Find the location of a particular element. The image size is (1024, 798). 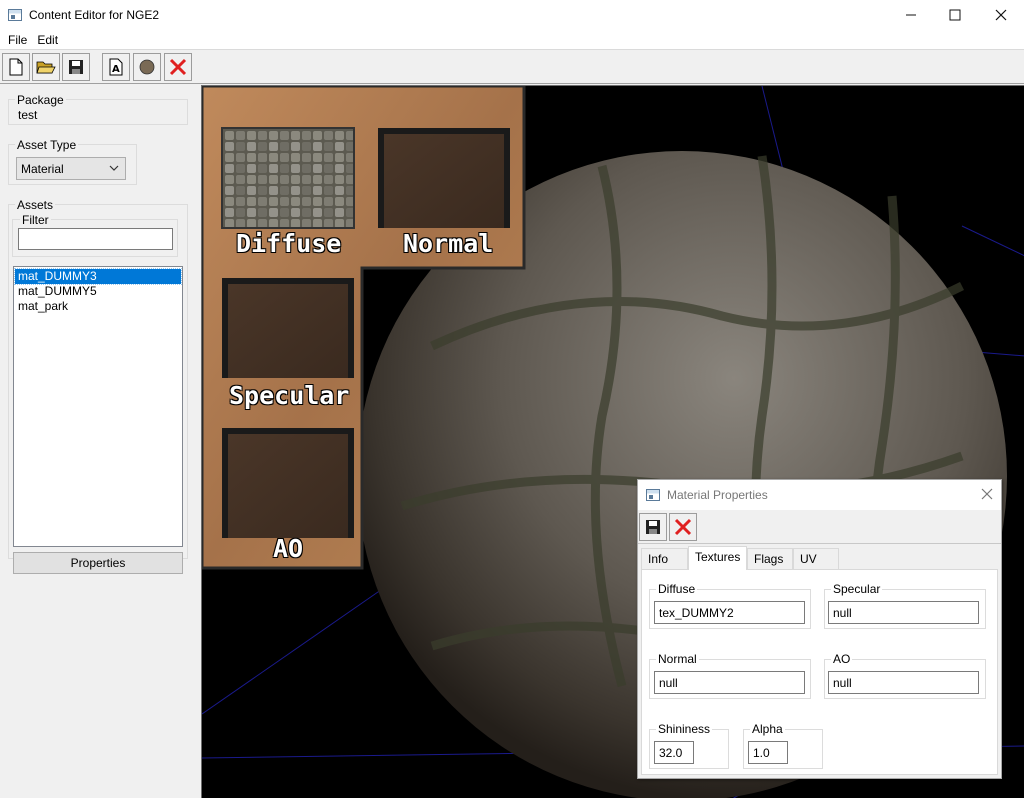

dialog-toolbar is located at coordinates (819, 527).